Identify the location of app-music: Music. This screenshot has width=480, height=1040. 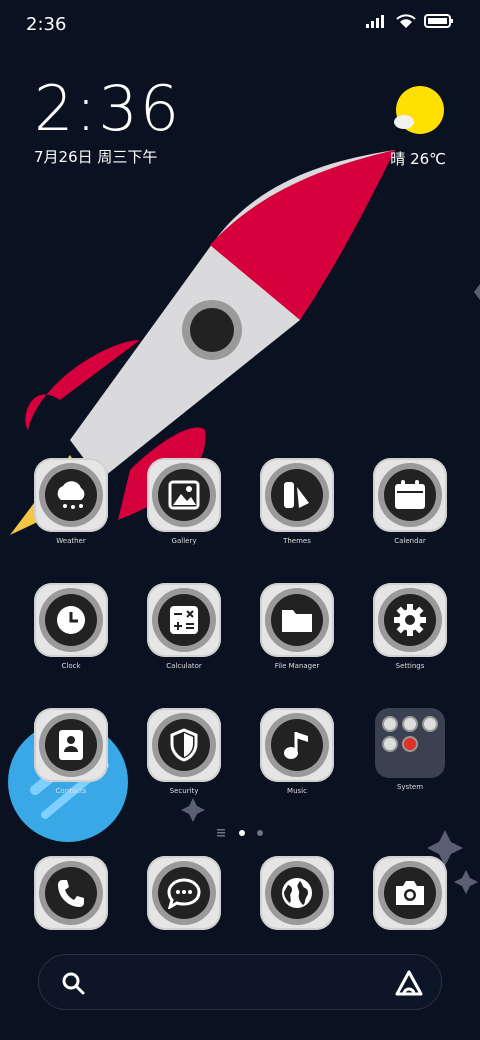
(297, 751).